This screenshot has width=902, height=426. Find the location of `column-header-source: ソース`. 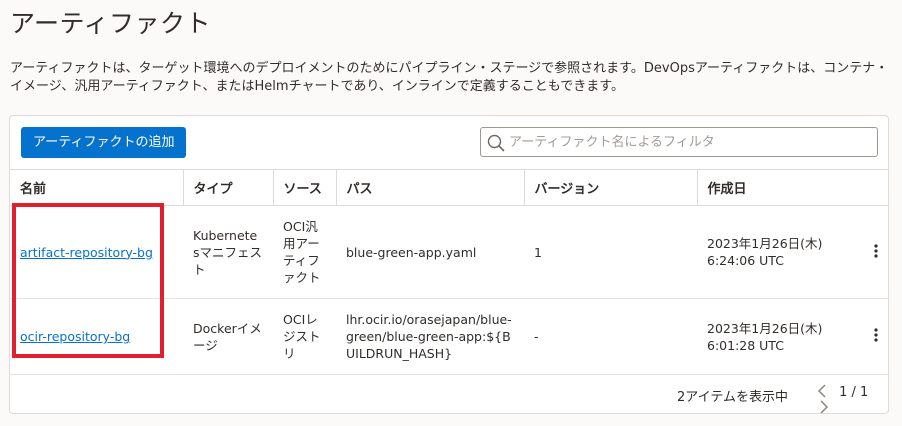

column-header-source: ソース is located at coordinates (305, 187).